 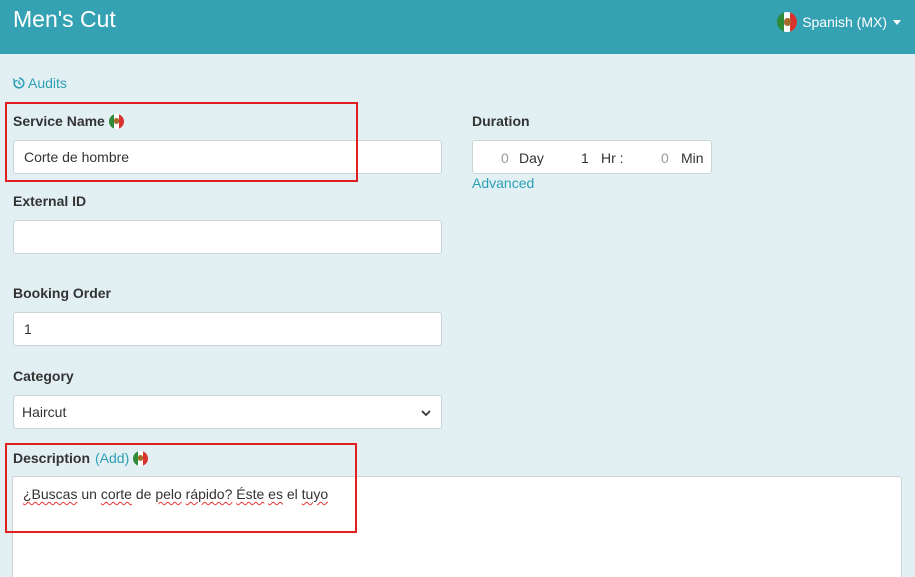 What do you see at coordinates (64, 19) in the screenshot?
I see `page-title: Men's Cut` at bounding box center [64, 19].